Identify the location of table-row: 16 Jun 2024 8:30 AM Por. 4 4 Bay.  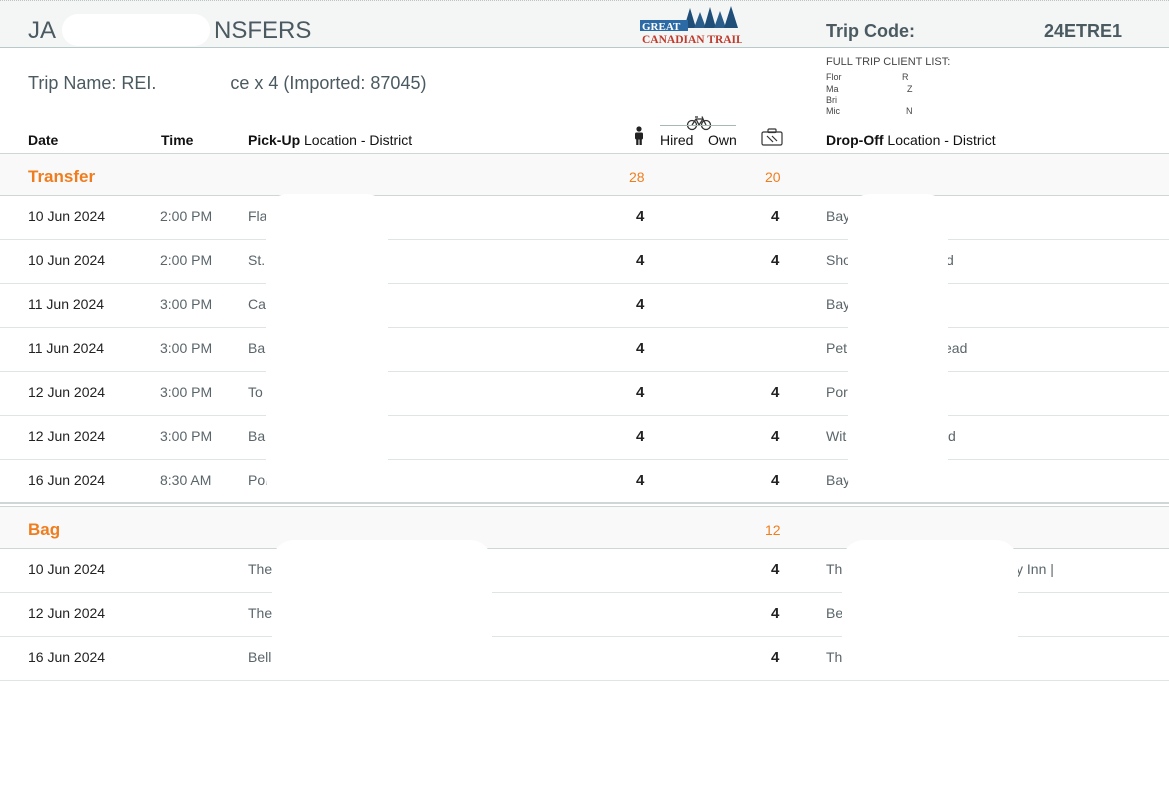
(584, 482).